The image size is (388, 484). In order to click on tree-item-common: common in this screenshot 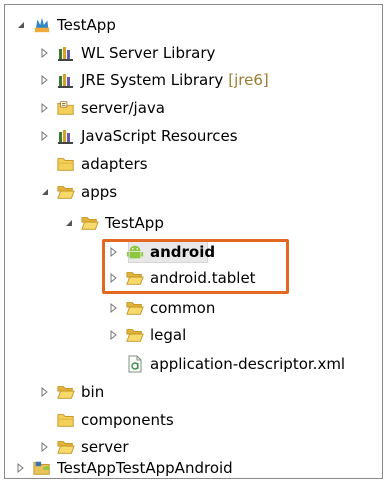, I will do `click(161, 308)`.